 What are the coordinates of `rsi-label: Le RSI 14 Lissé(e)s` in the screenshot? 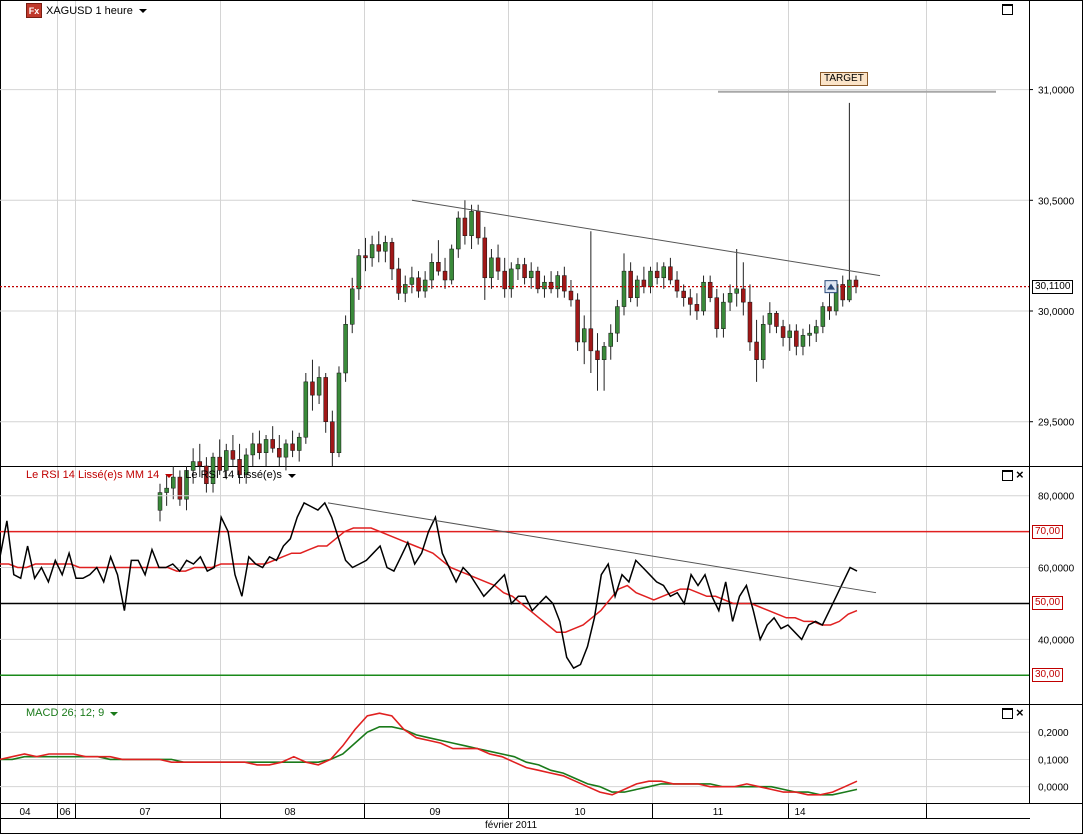 It's located at (233, 475).